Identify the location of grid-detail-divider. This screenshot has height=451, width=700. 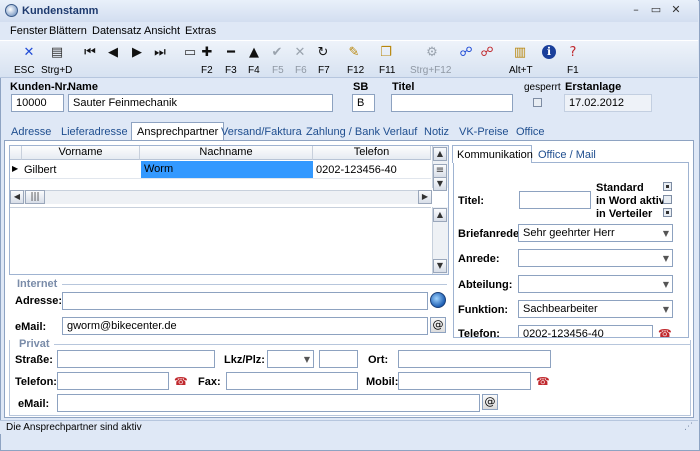
(220, 207).